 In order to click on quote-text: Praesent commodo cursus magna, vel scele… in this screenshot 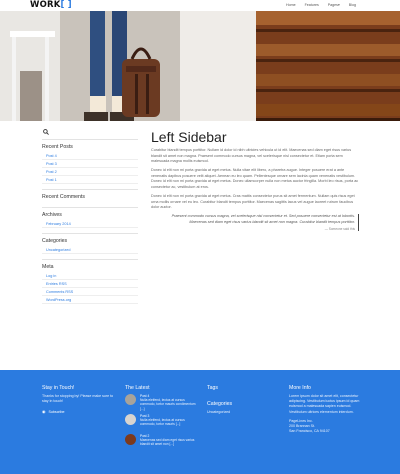, I will do `click(263, 219)`.